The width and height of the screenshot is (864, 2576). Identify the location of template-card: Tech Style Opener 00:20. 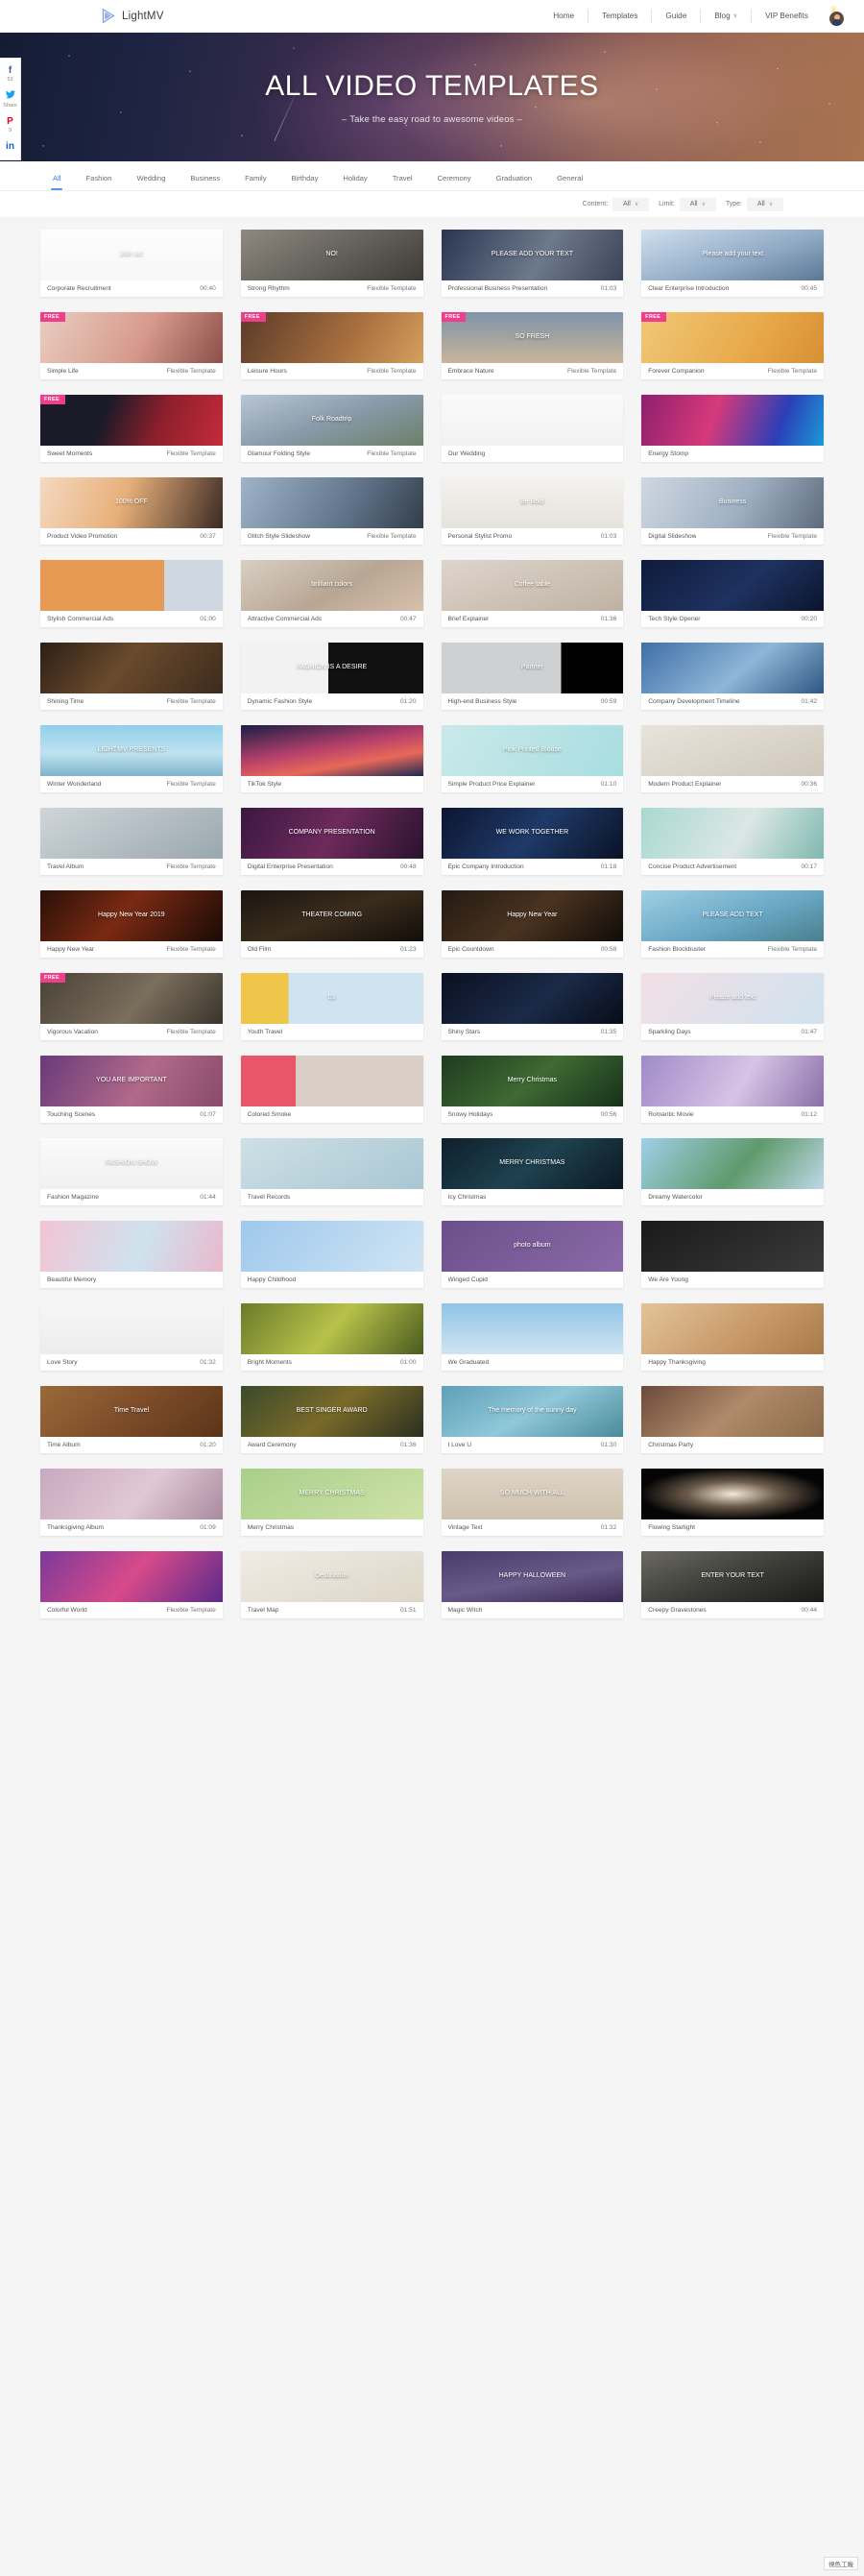
(732, 593).